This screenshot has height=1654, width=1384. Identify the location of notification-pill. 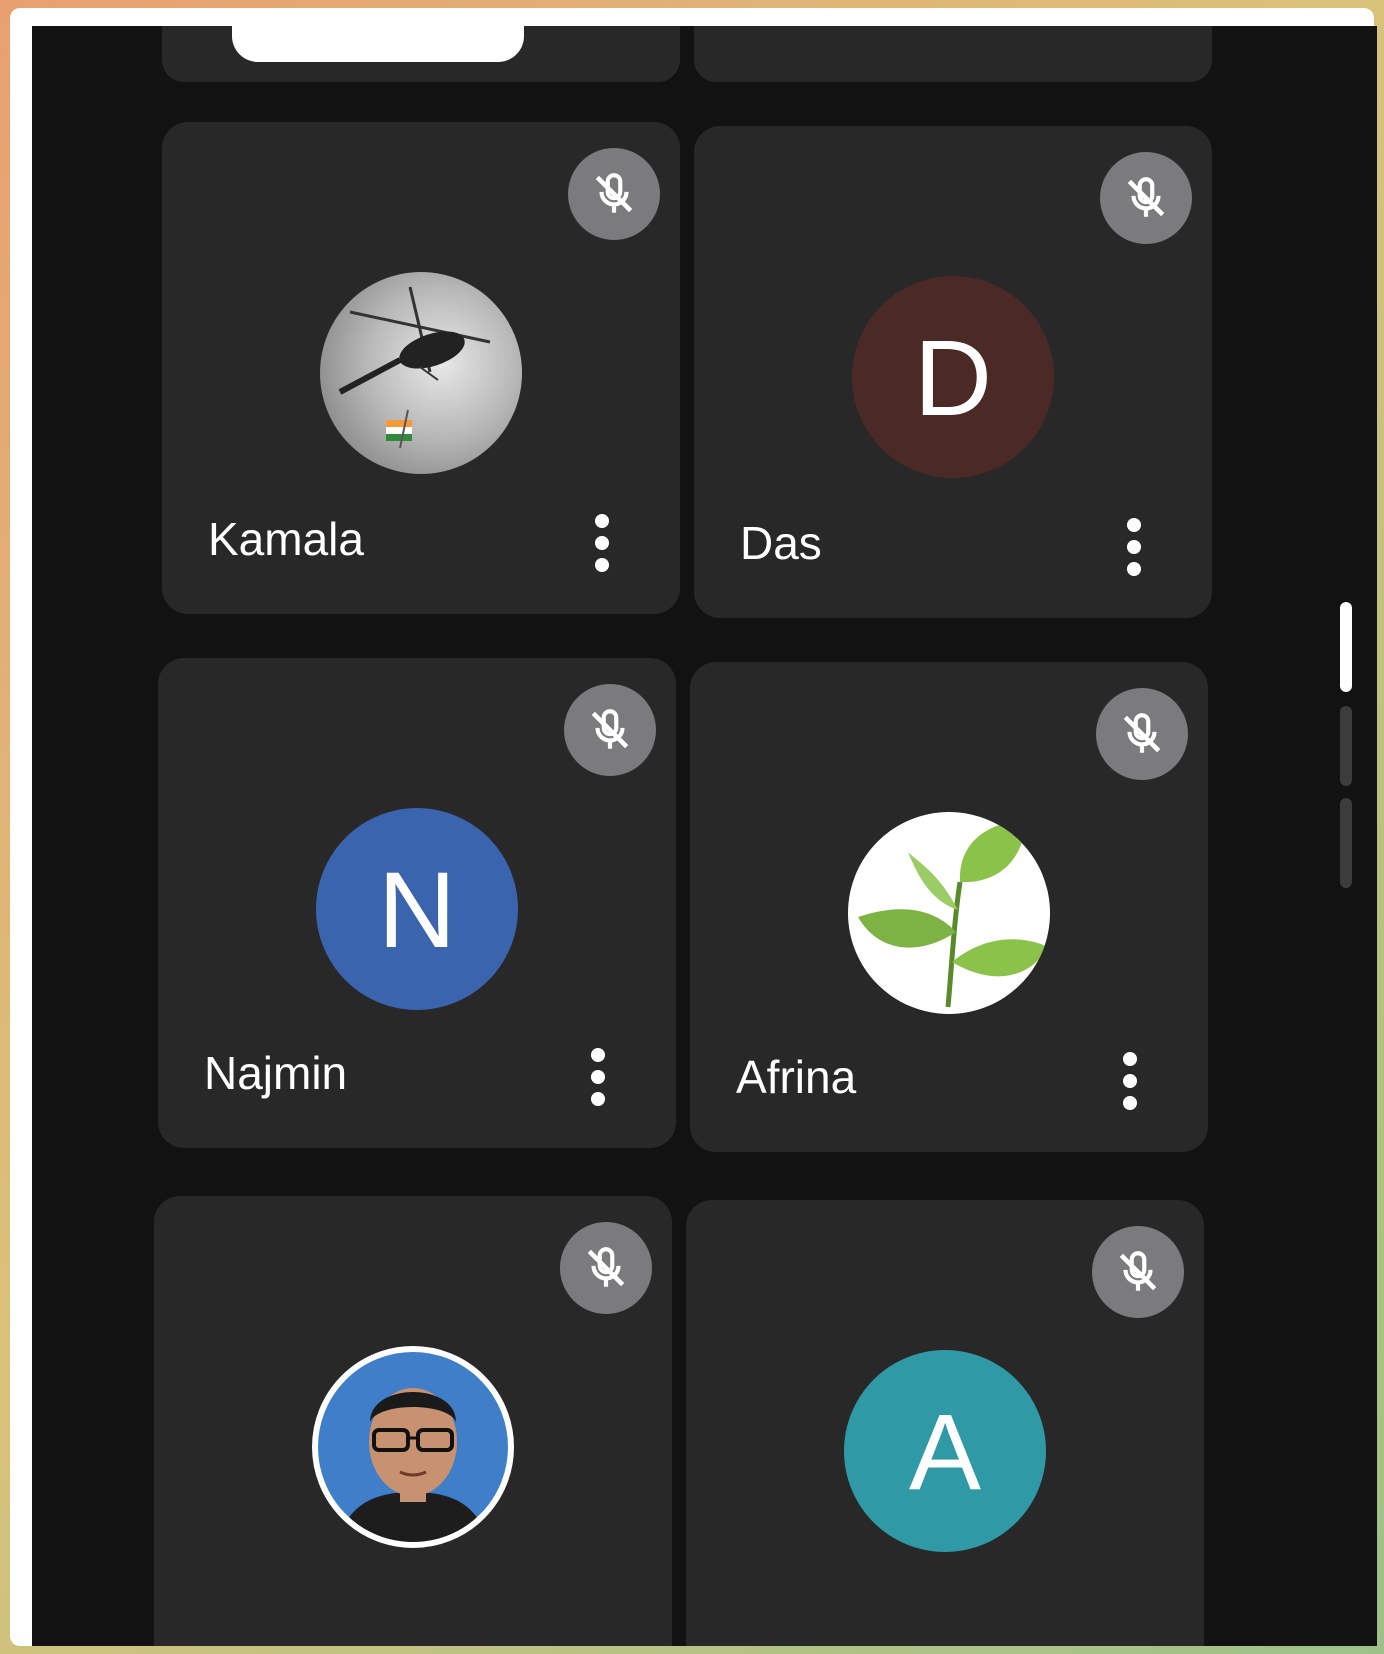
(378, 44).